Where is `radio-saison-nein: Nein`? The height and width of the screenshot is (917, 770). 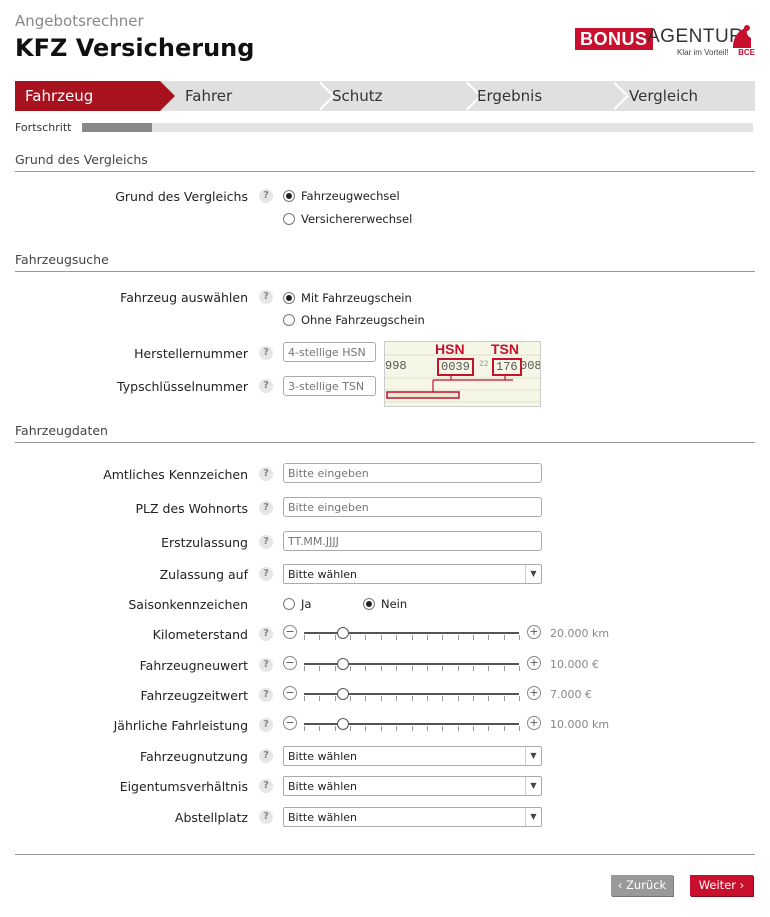 radio-saison-nein: Nein is located at coordinates (385, 604).